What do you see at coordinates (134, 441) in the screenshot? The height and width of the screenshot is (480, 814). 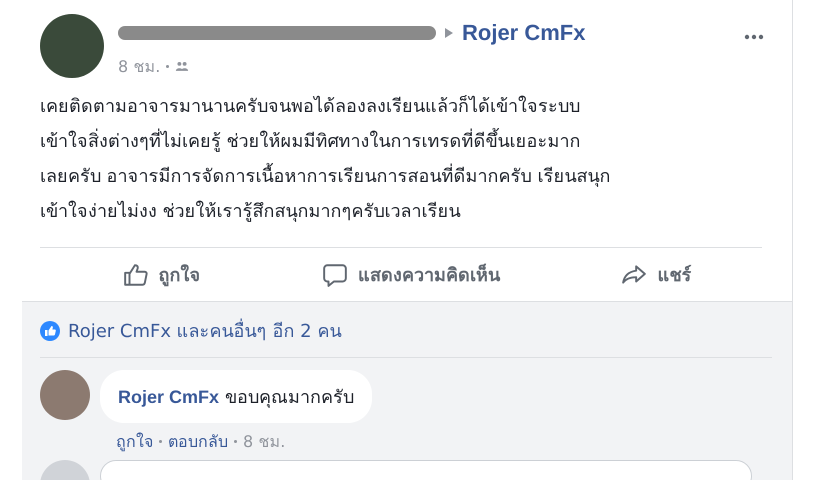 I see `comment-action-link: ถูกใจ` at bounding box center [134, 441].